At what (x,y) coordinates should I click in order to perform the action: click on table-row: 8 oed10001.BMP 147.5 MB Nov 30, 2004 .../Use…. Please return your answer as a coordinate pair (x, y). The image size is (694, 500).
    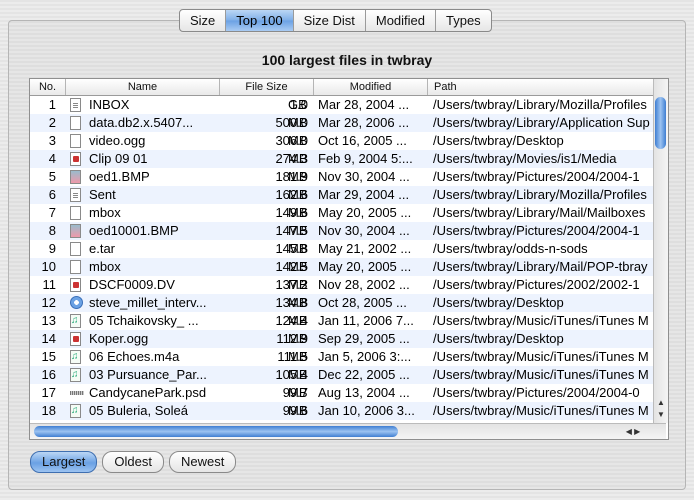
    Looking at the image, I should click on (342, 231).